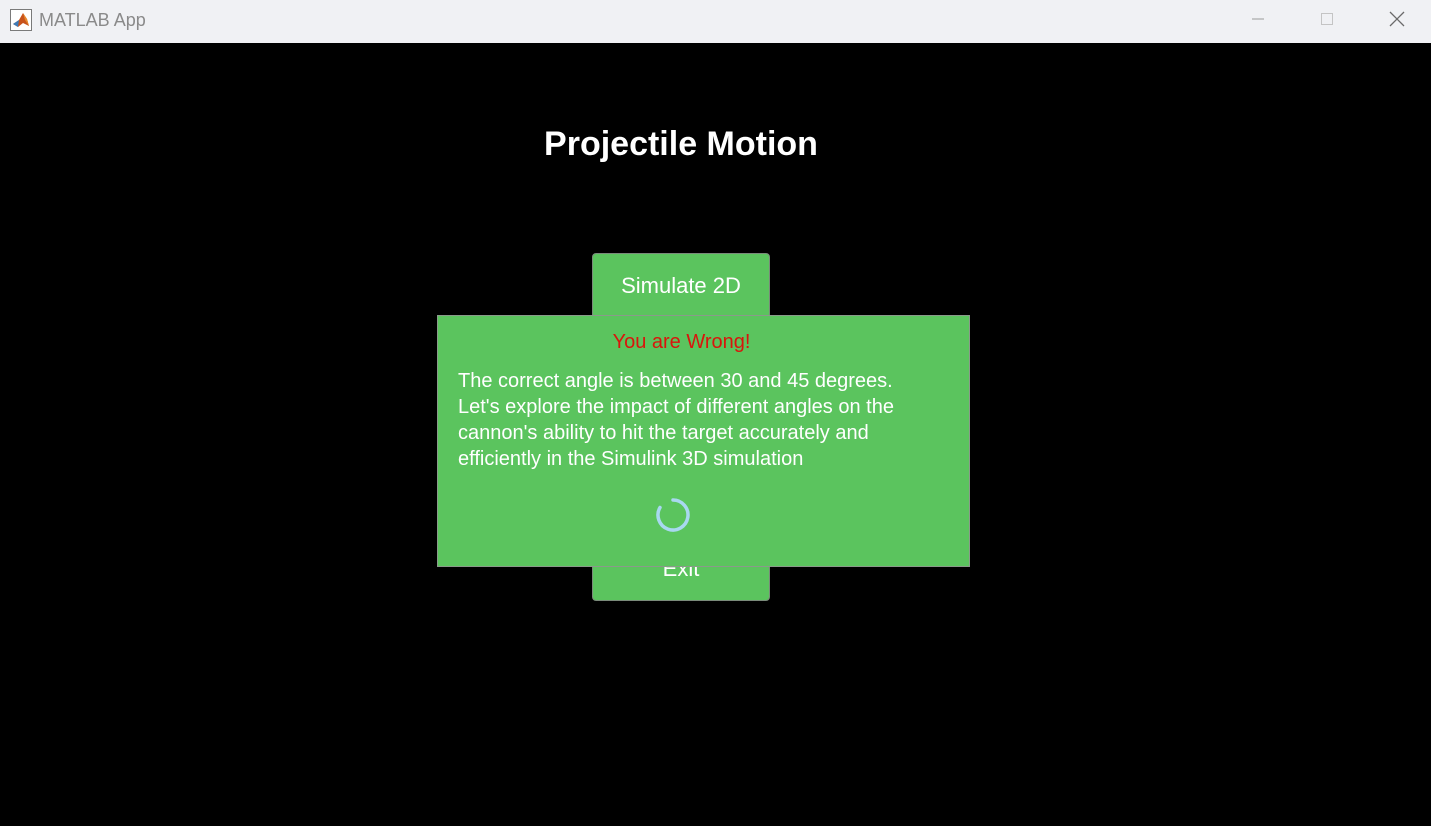  I want to click on maximize-button, so click(1327, 21).